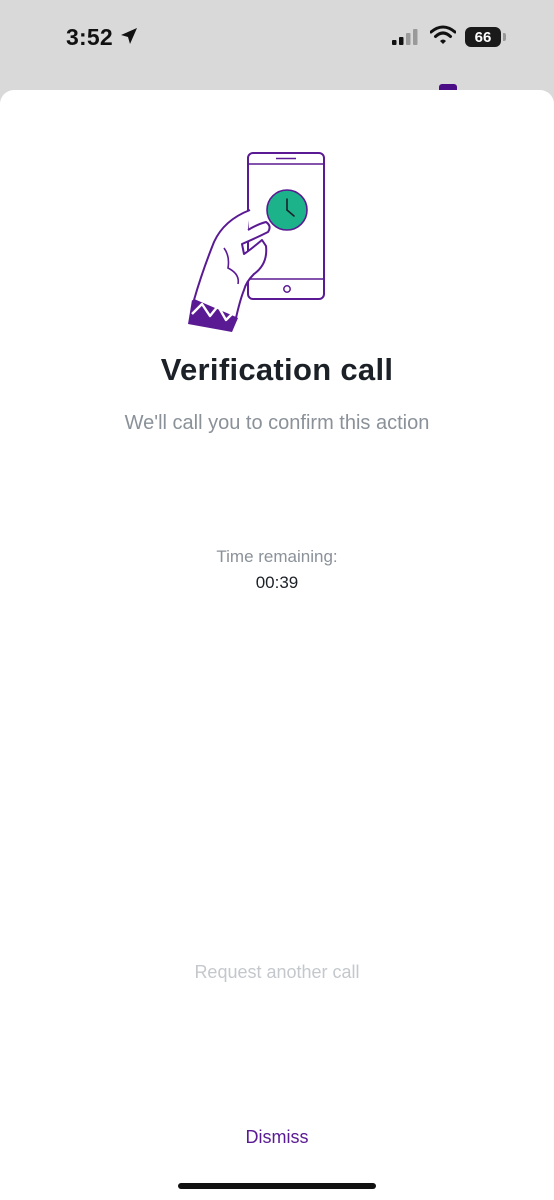 The image size is (554, 1200). What do you see at coordinates (89, 37) in the screenshot?
I see `status-time: 3:52` at bounding box center [89, 37].